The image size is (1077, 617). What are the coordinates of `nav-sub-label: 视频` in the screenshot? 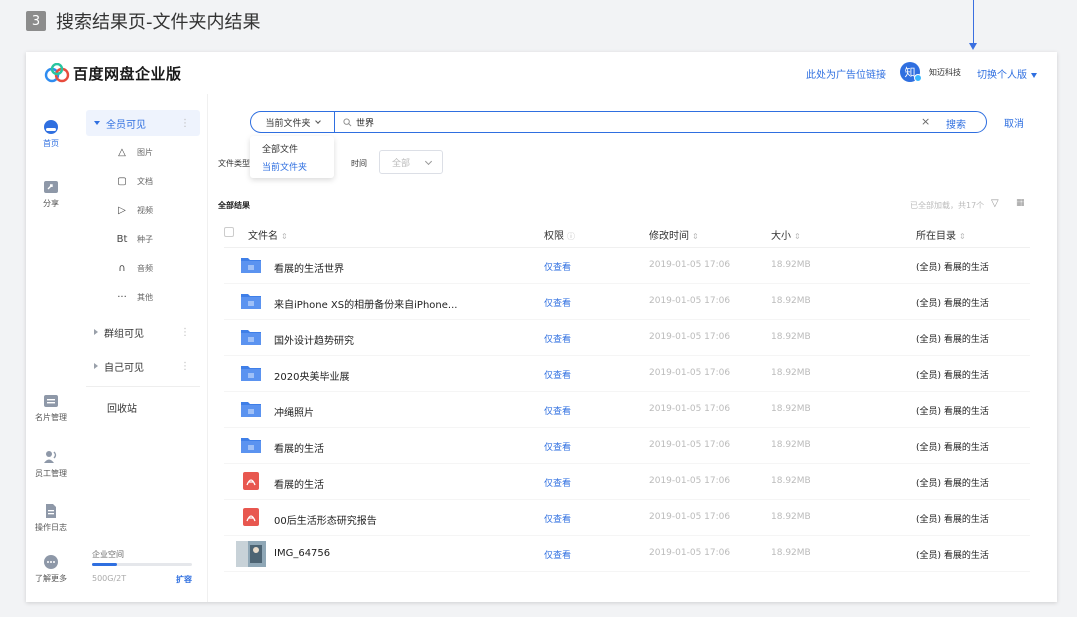 It's located at (145, 210).